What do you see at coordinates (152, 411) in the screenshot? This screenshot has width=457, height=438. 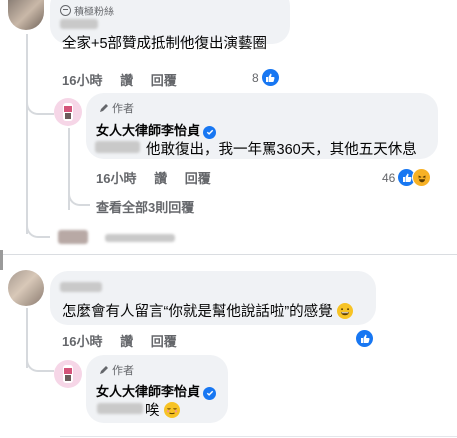 I see `author-reply-text-content: 唉` at bounding box center [152, 411].